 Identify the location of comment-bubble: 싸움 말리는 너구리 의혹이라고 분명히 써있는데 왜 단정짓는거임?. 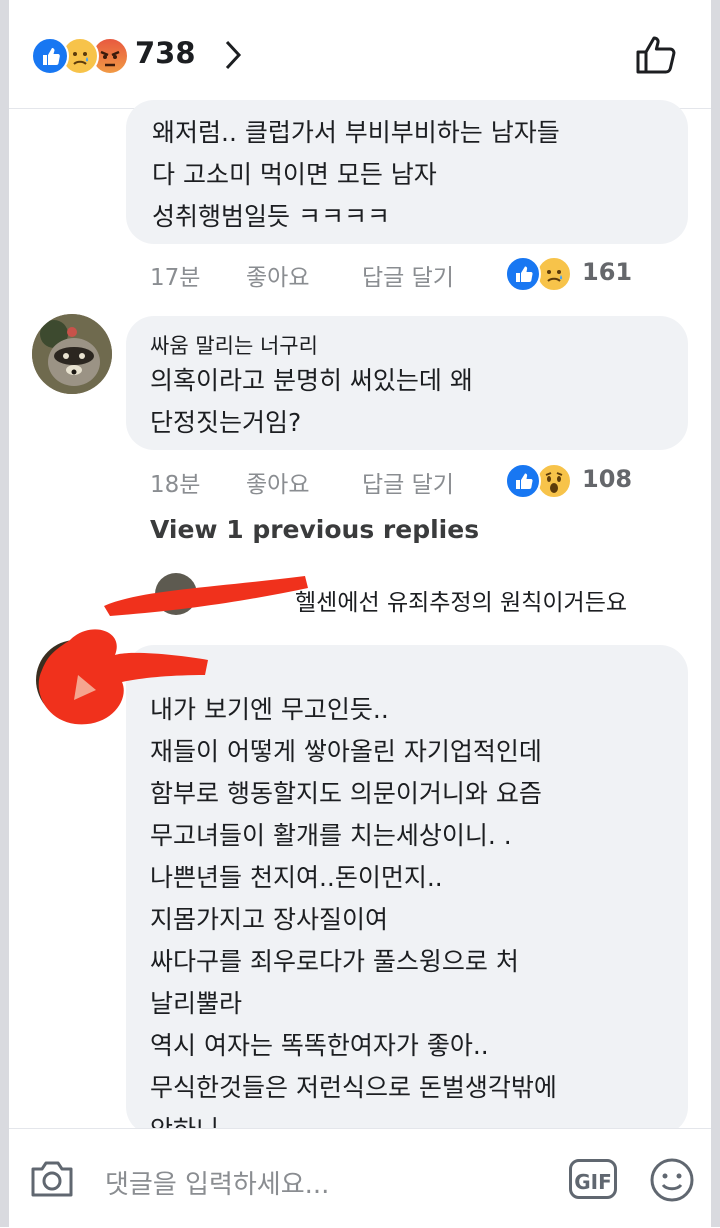
(407, 383).